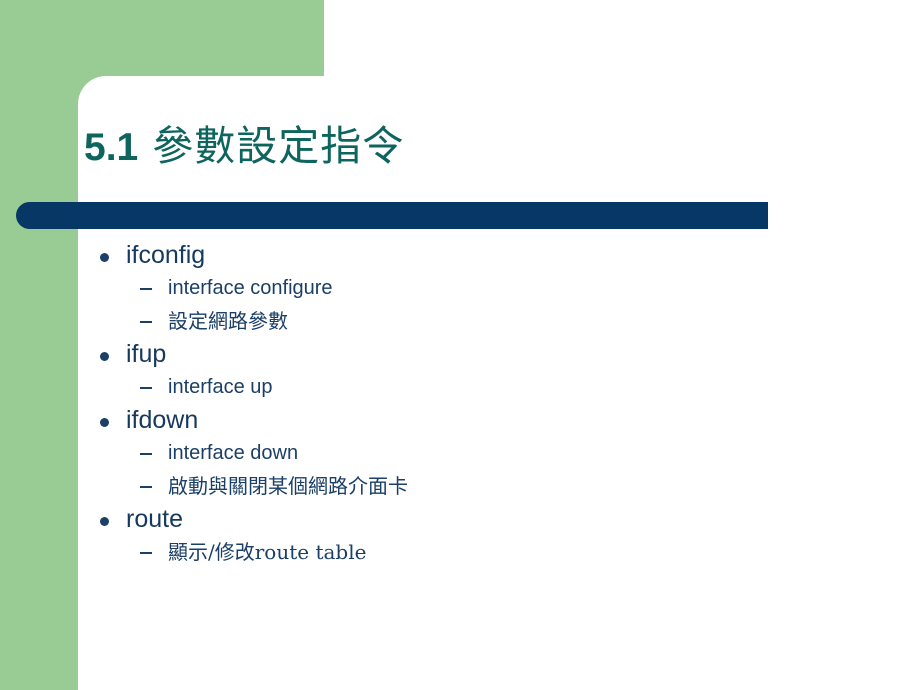 The image size is (920, 690). What do you see at coordinates (166, 255) in the screenshot?
I see `list-item-label: ifconfig` at bounding box center [166, 255].